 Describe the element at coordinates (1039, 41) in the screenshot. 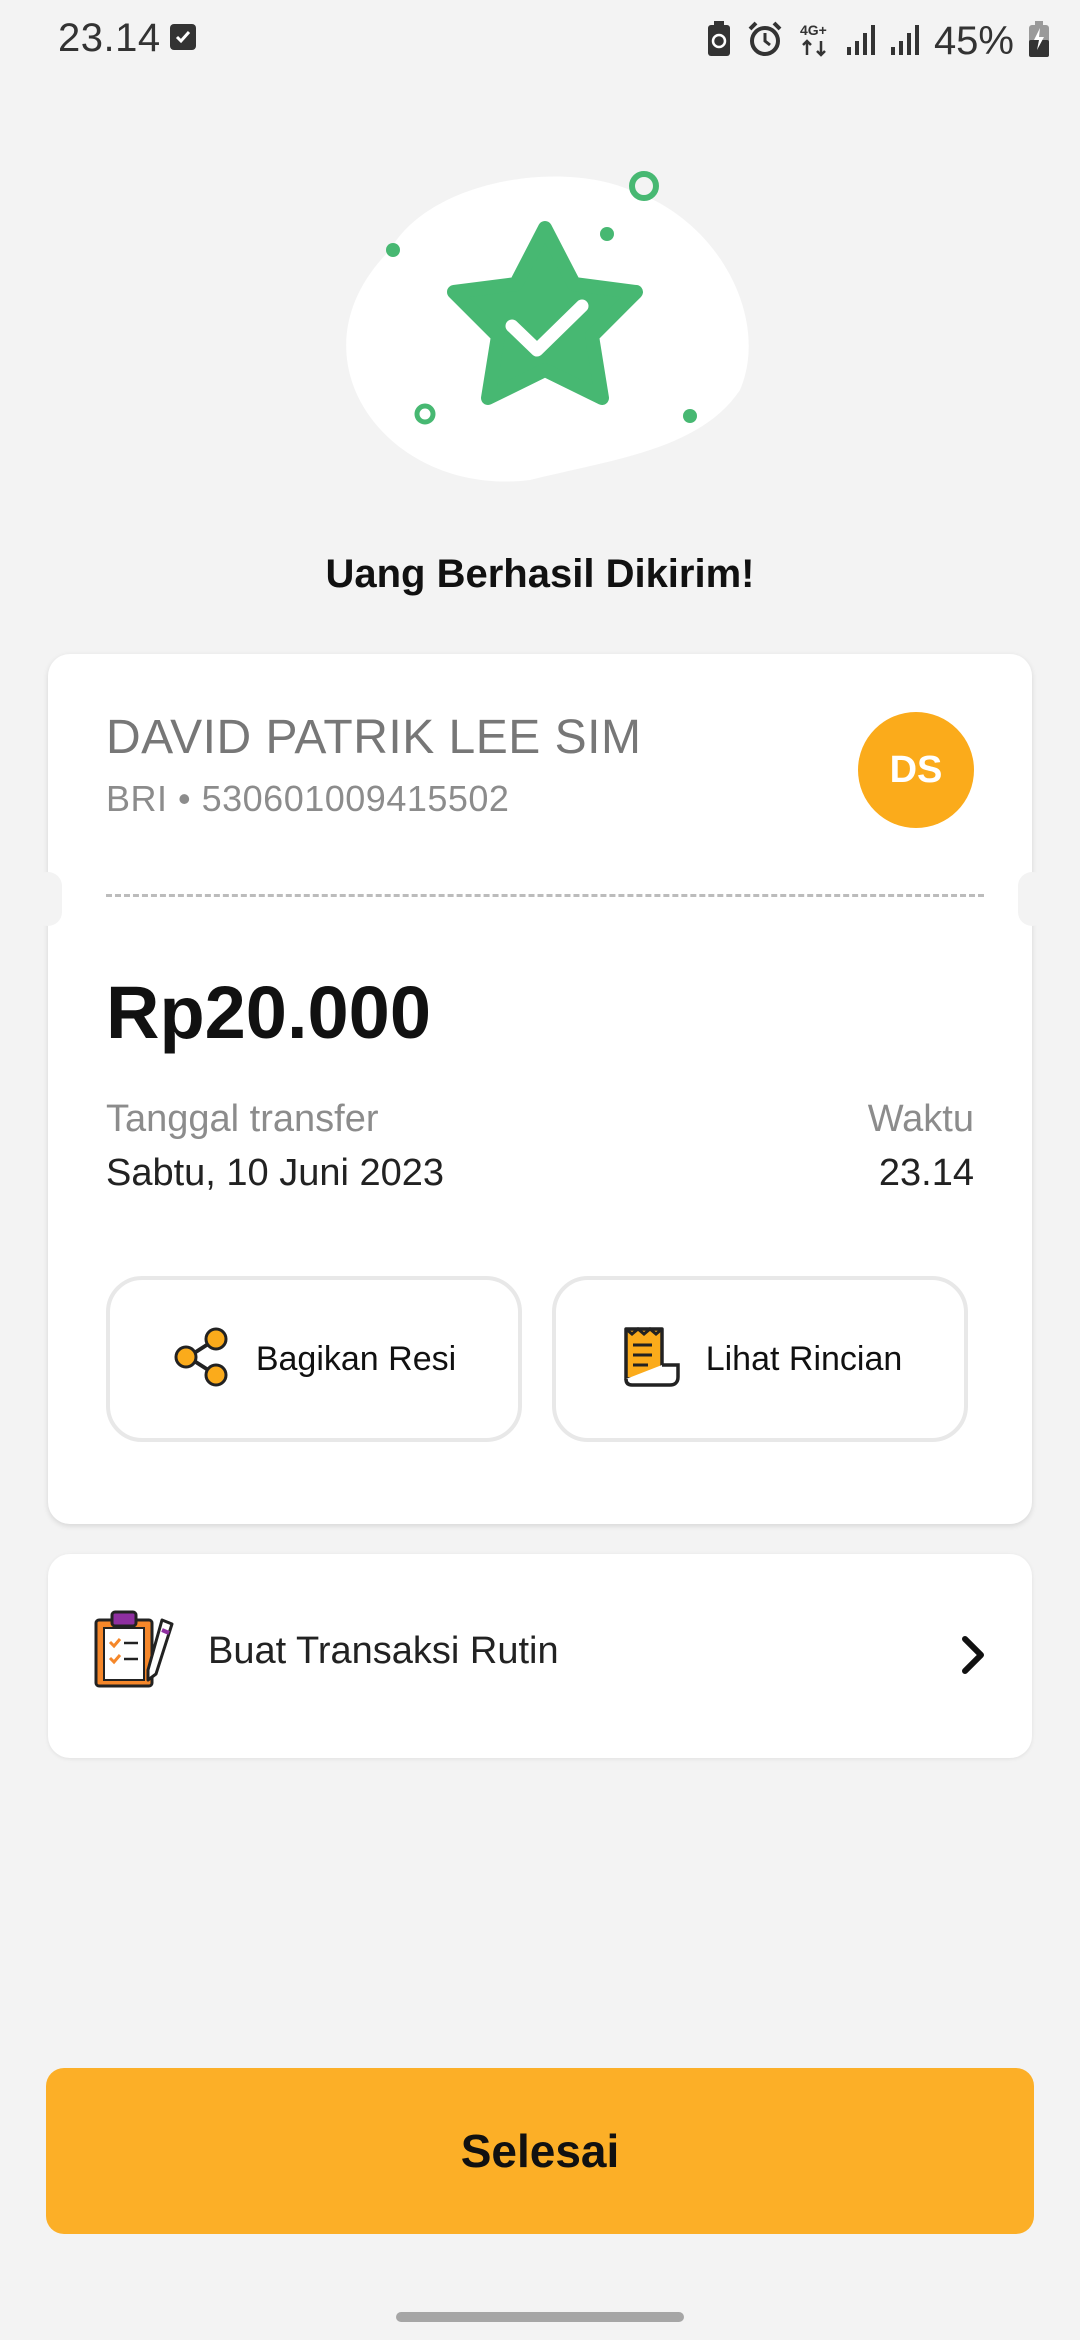

I see `battery-icon` at that location.